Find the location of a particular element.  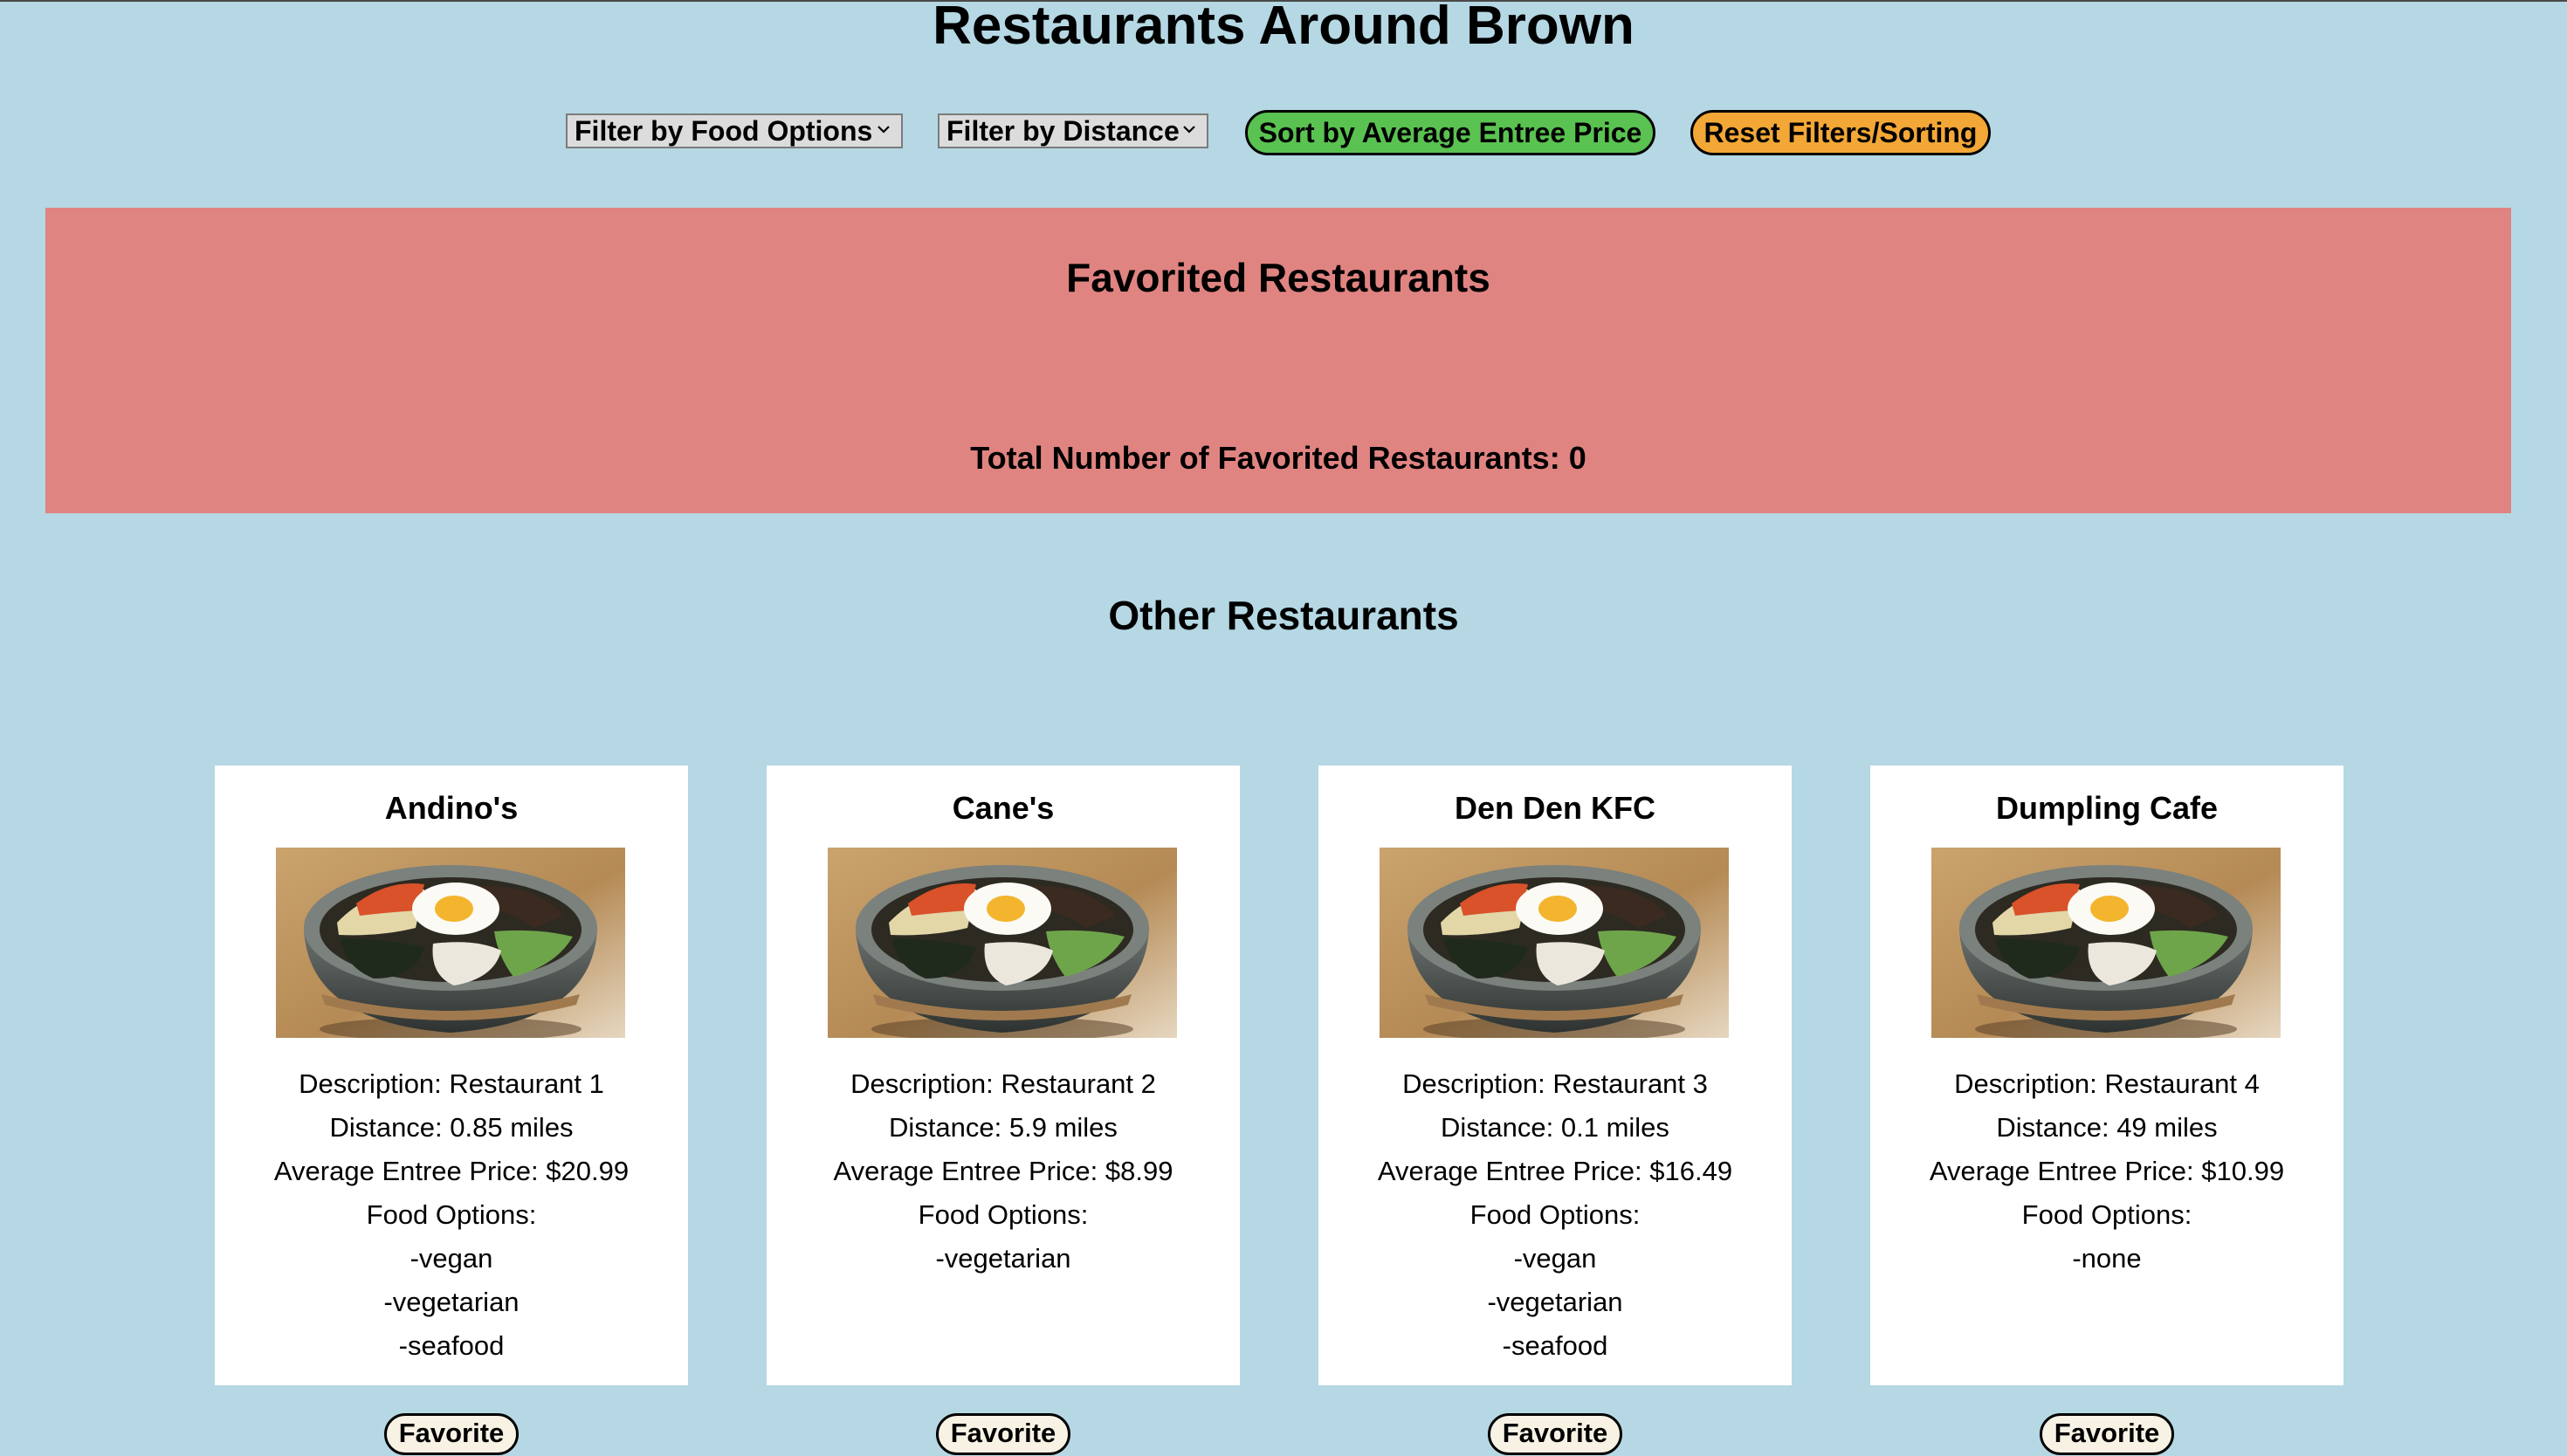

sort-by-price-button: Sort by Average Entree Price is located at coordinates (1450, 132).